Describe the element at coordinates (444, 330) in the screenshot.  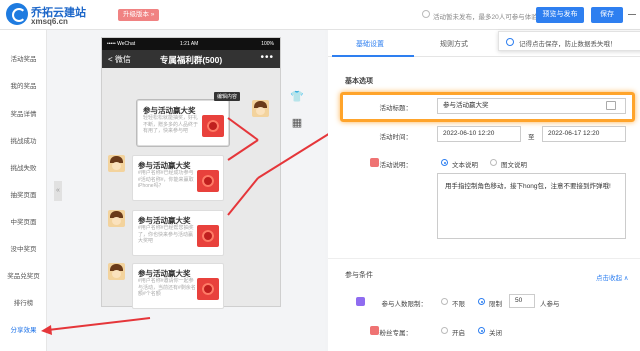
I see `fans-on-radio` at that location.